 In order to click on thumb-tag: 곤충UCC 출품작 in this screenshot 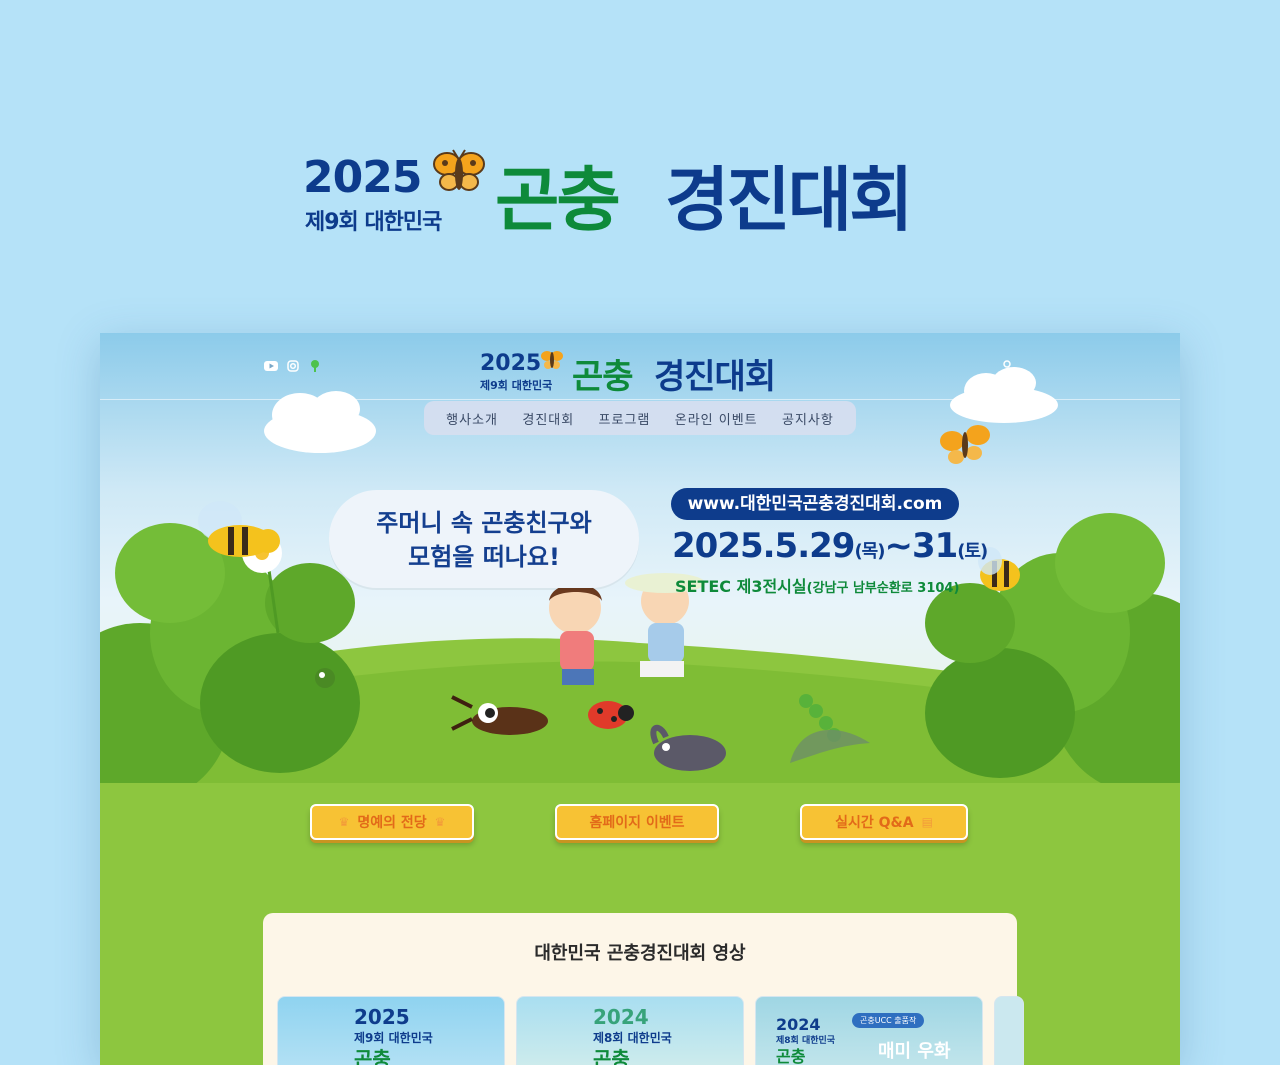, I will do `click(888, 1020)`.